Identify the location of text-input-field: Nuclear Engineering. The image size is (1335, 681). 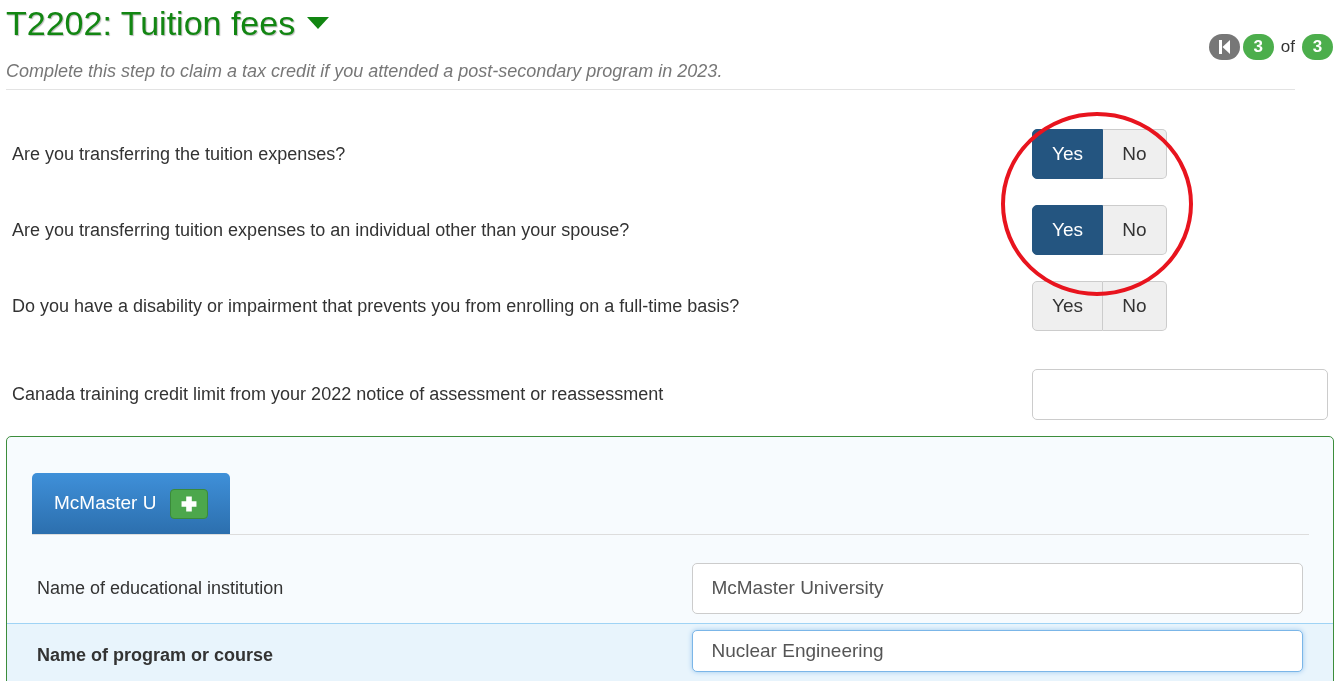
(997, 651).